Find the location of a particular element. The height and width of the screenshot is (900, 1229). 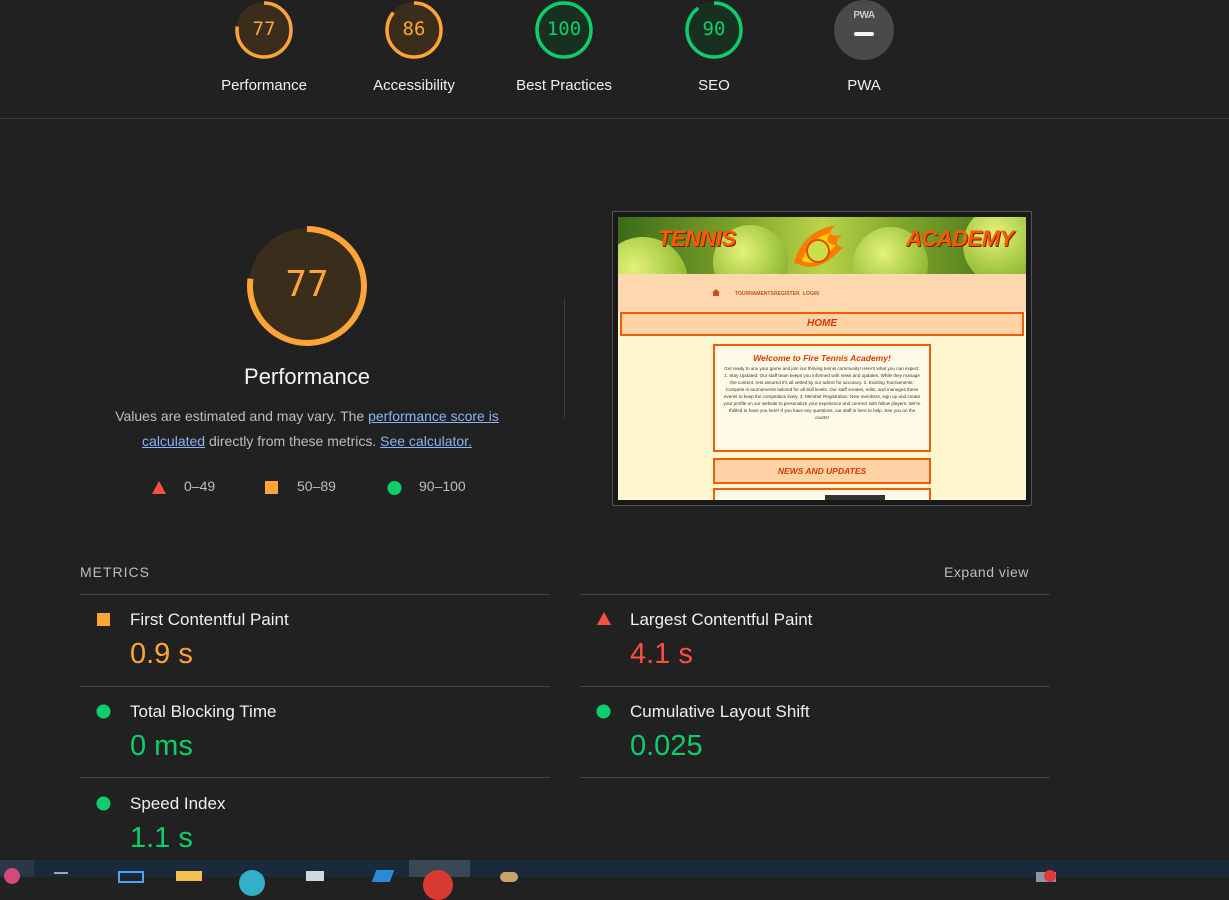

metric-first-contentful-paint: First Contentful Paint 0.9 s is located at coordinates (315, 641).